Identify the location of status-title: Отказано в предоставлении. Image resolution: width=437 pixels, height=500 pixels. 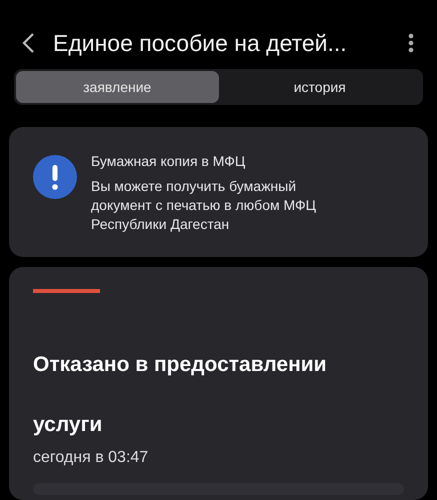
(180, 365).